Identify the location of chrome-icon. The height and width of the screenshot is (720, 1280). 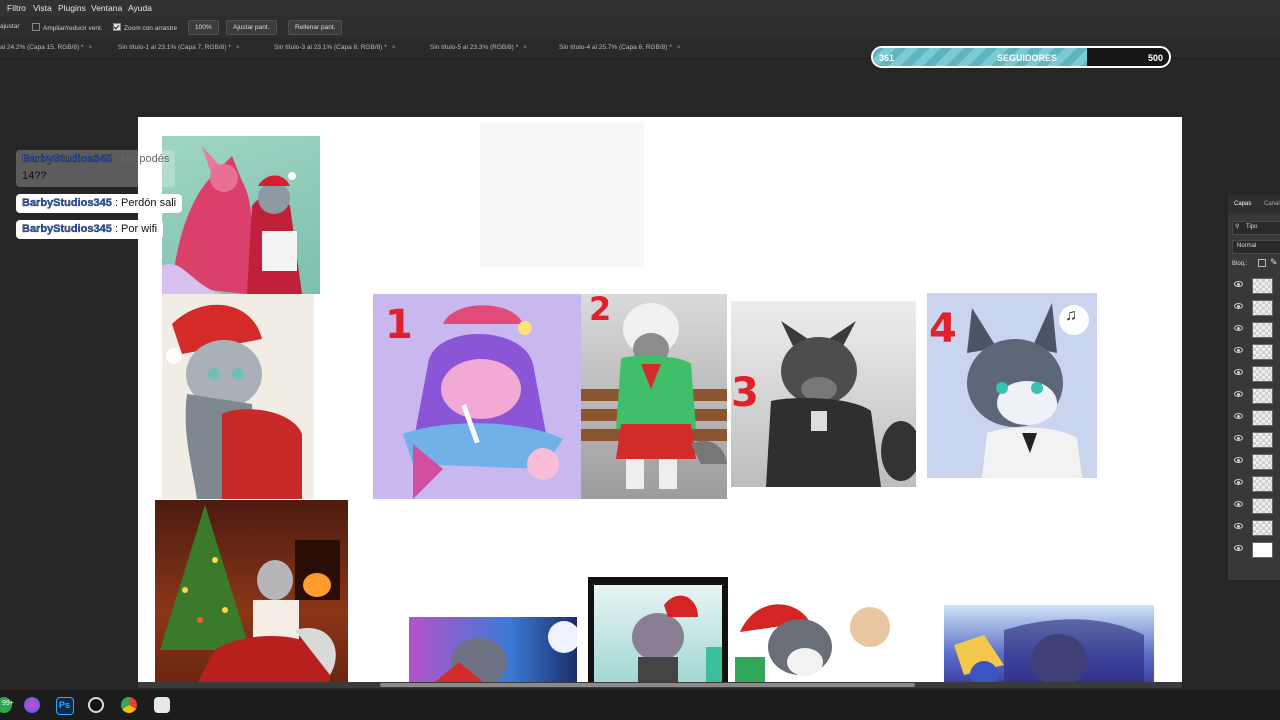
(129, 705).